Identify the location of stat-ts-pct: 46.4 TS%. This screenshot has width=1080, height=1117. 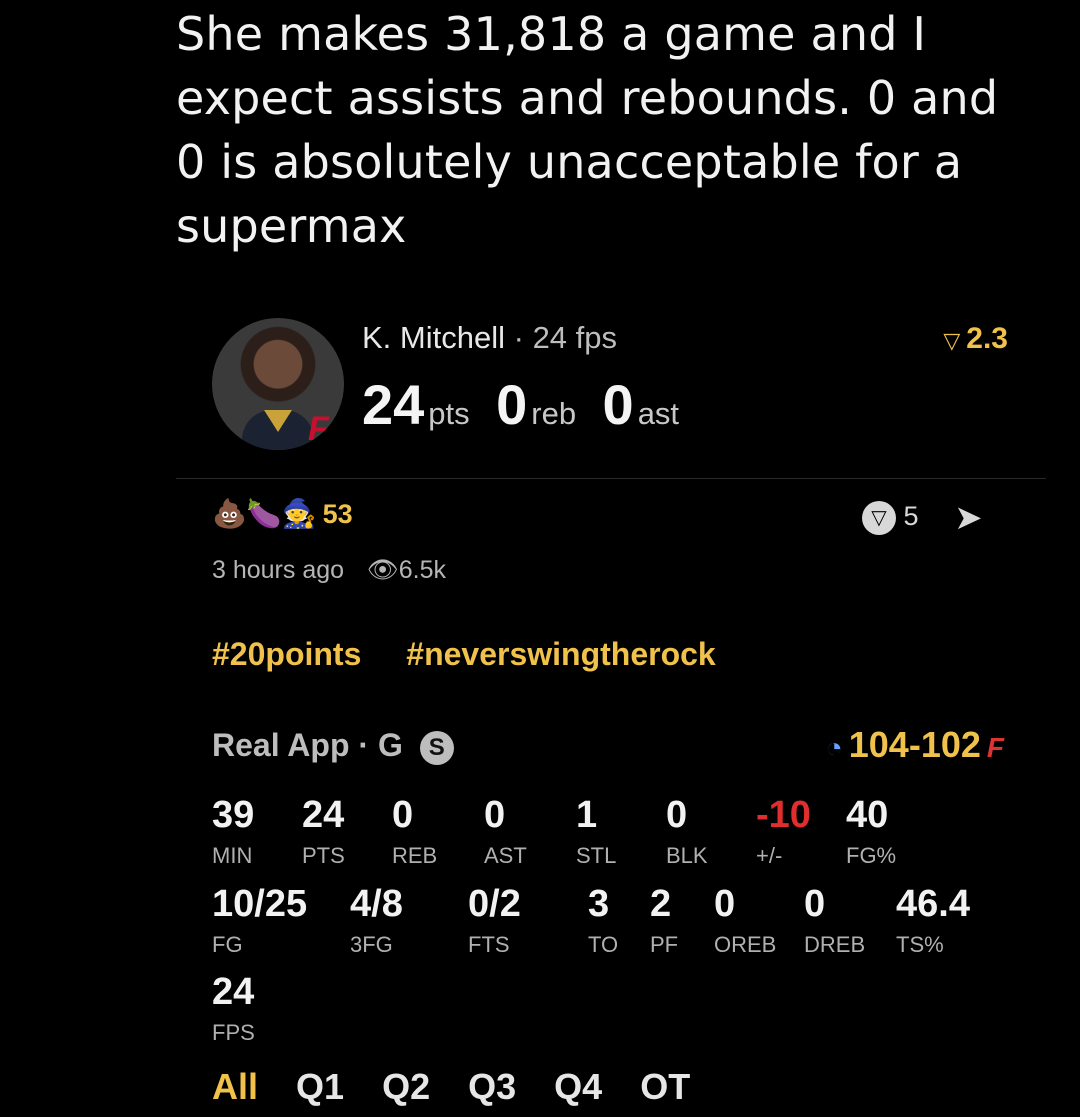
(933, 920).